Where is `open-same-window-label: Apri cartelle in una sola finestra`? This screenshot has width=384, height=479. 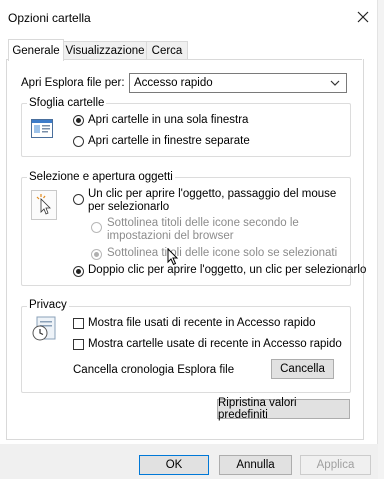
open-same-window-label: Apri cartelle in una sola finestra is located at coordinates (168, 120).